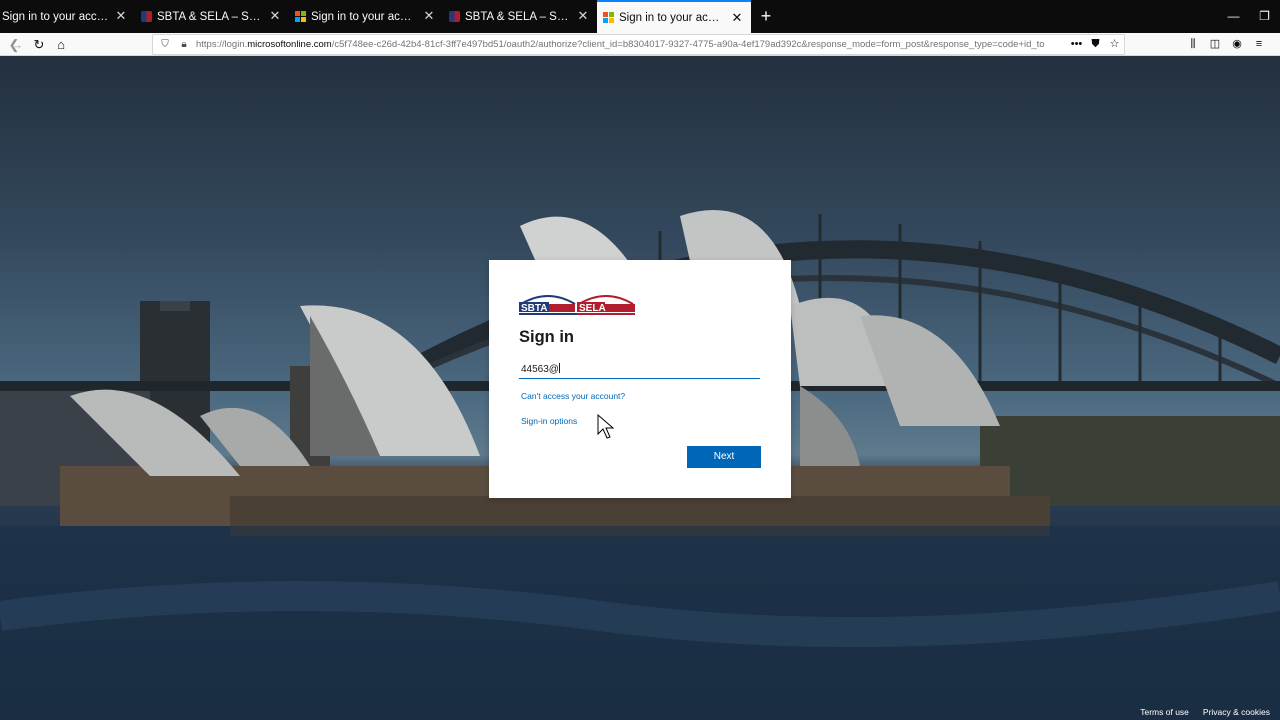  I want to click on lock-icon: 🔒︎, so click(184, 45).